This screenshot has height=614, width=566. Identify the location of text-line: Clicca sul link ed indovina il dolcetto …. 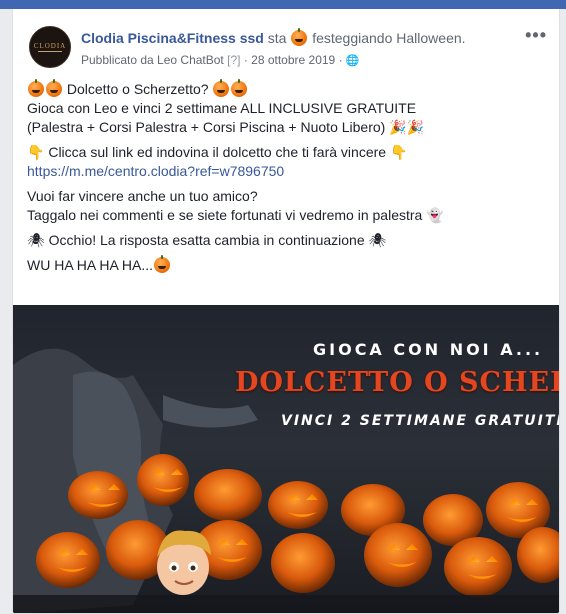
(217, 152).